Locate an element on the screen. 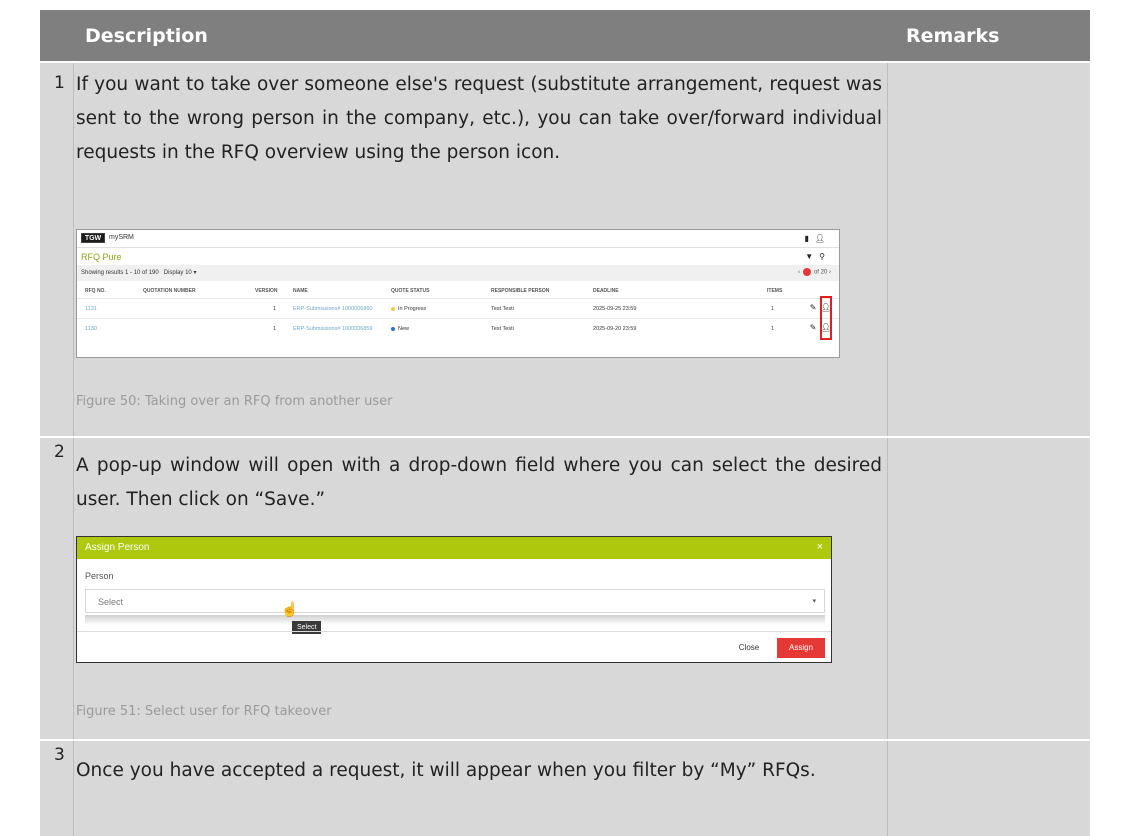  results-count: Showing results 1 - 10 of 190 is located at coordinates (120, 273).